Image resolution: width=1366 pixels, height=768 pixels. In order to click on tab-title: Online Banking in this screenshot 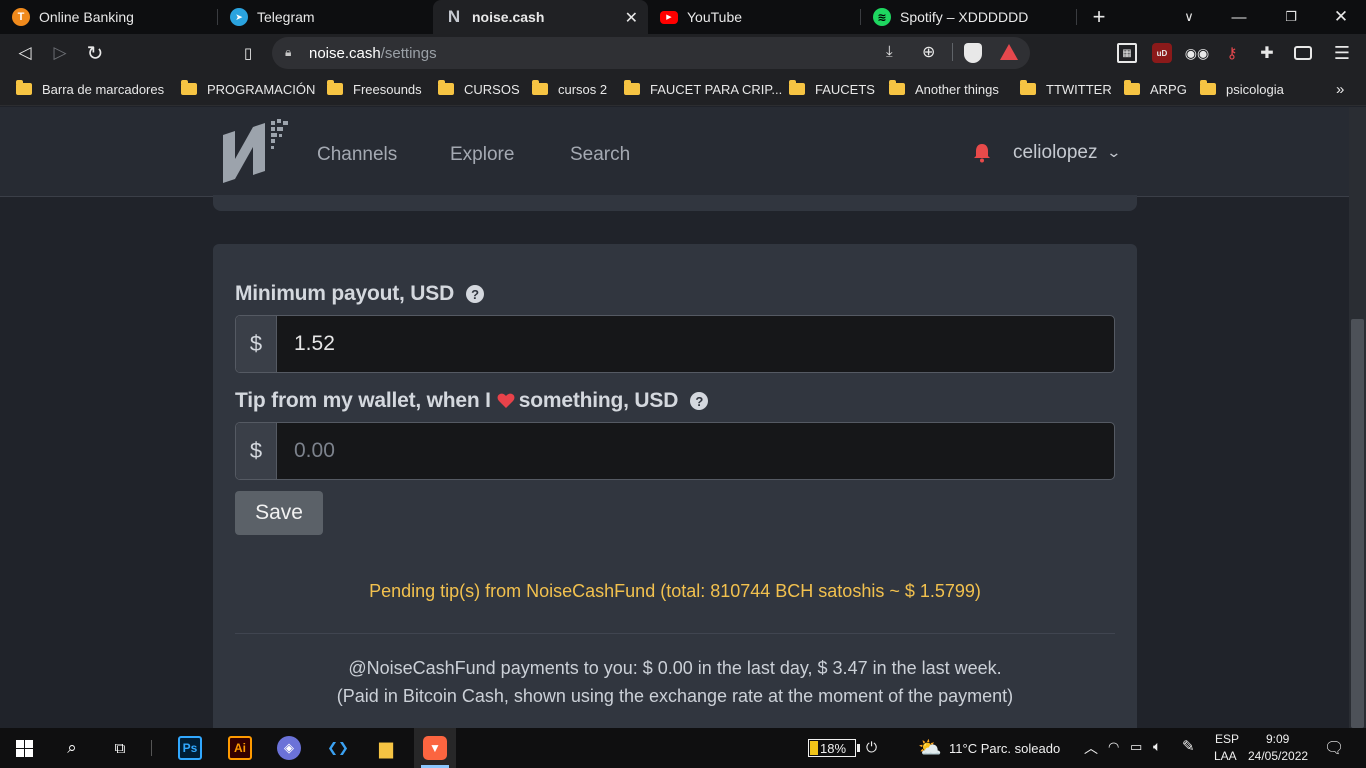, I will do `click(86, 17)`.